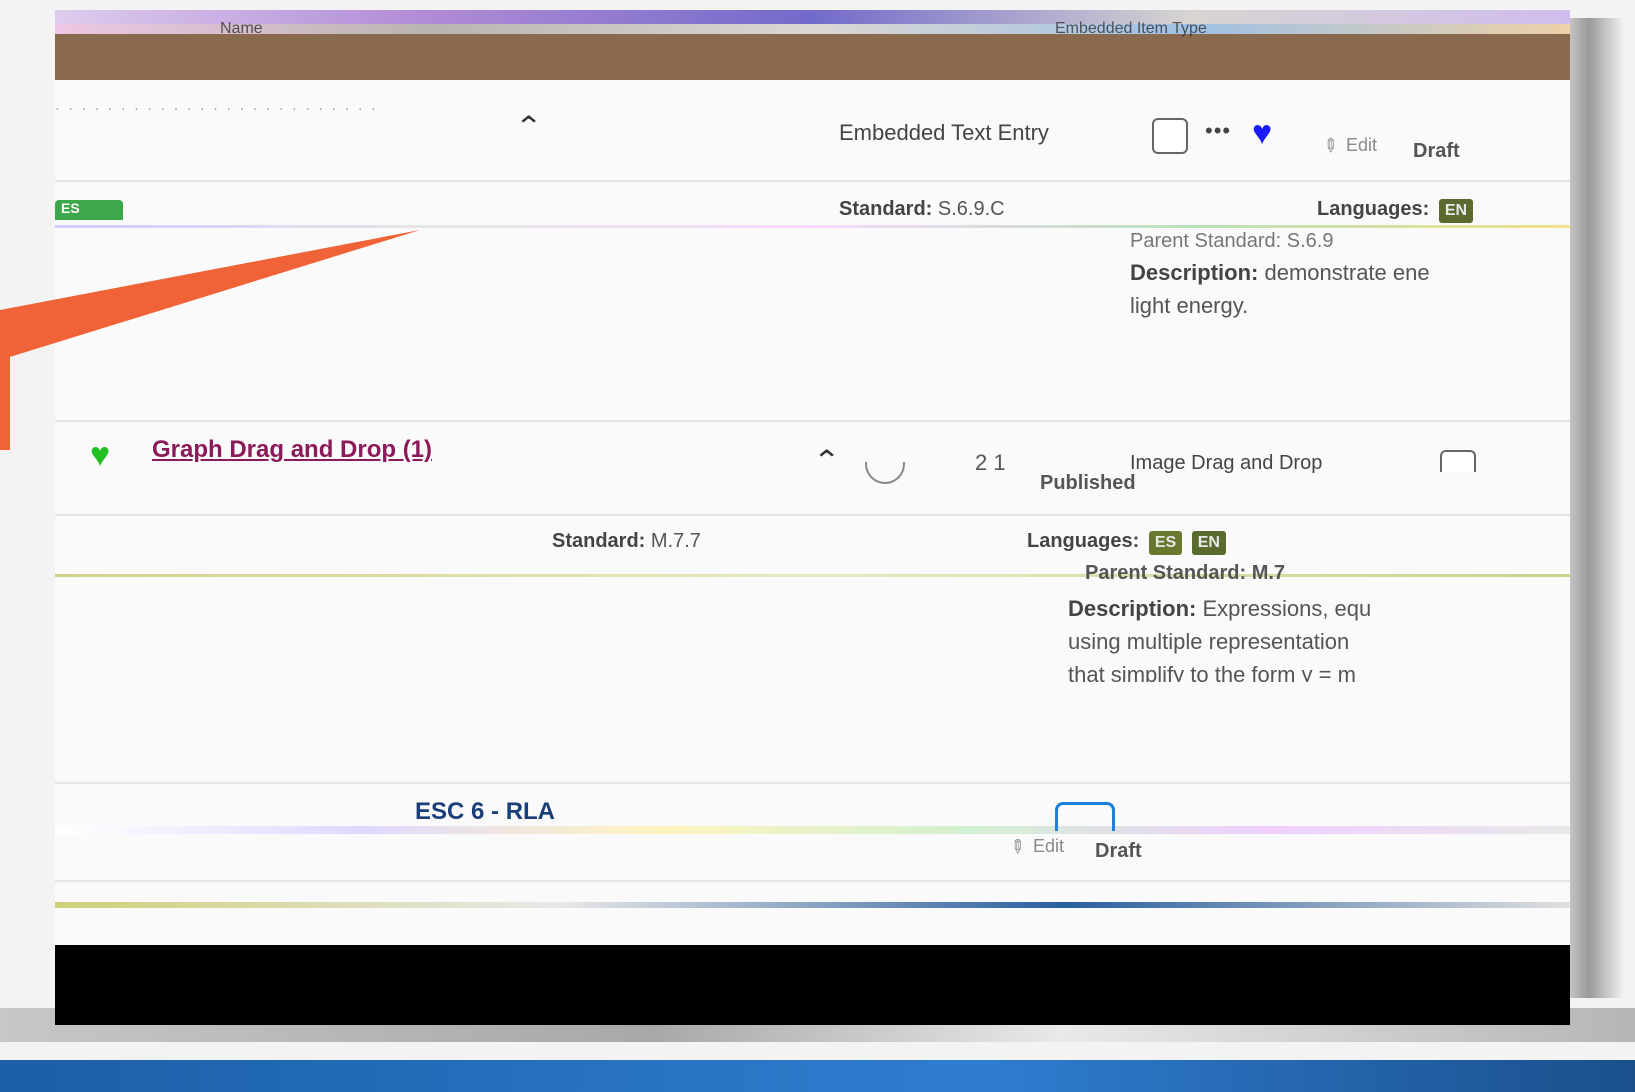 This screenshot has height=1092, width=1635. I want to click on arrow-head, so click(210, 295).